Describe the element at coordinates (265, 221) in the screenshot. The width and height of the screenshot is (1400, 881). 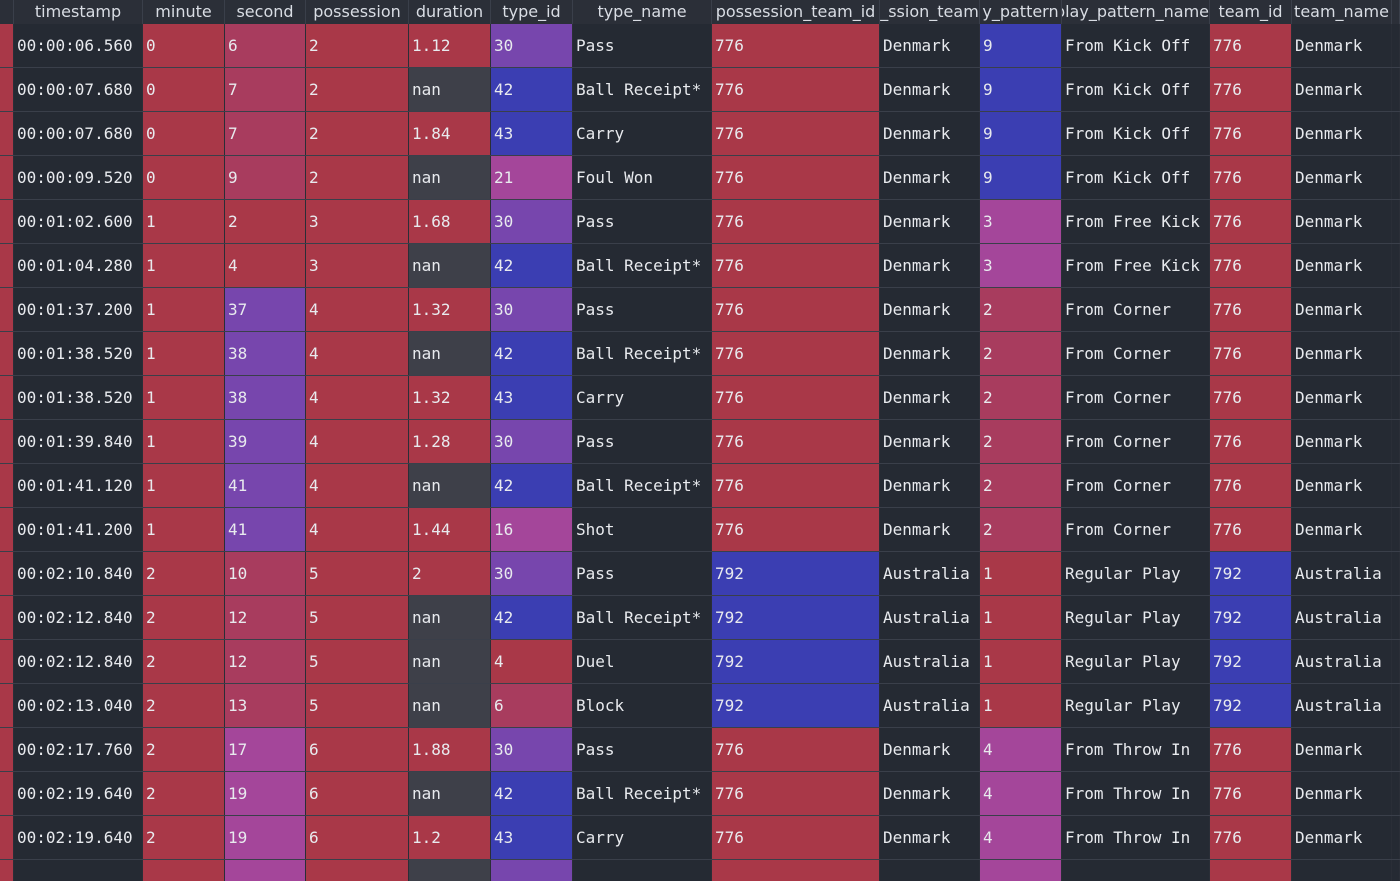
I see `cell-second: 2` at that location.